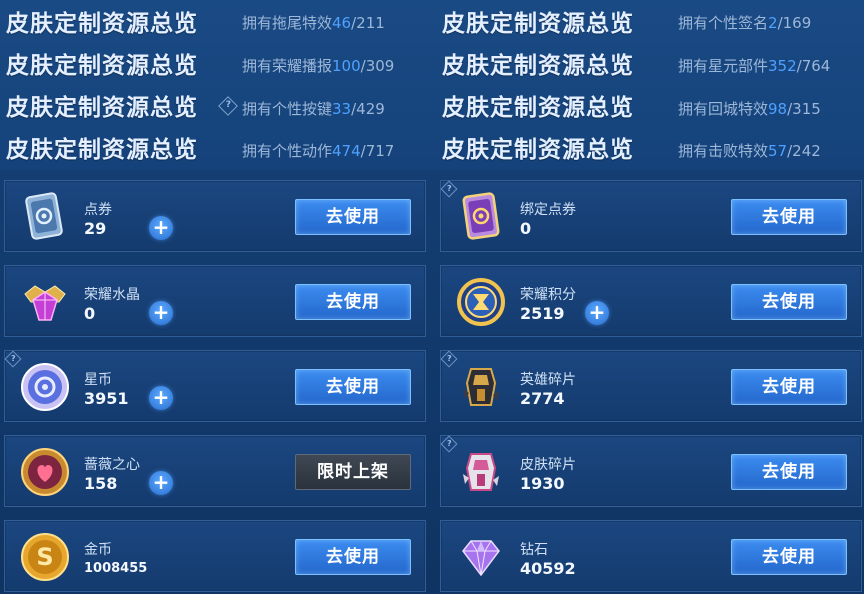 The image size is (864, 594). Describe the element at coordinates (651, 386) in the screenshot. I see `resource-card-hero-fragment: ? 英雄碎片 2774 去使用` at that location.